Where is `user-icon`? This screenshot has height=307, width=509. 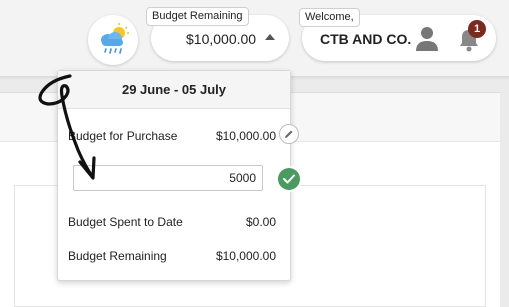
user-icon is located at coordinates (427, 41).